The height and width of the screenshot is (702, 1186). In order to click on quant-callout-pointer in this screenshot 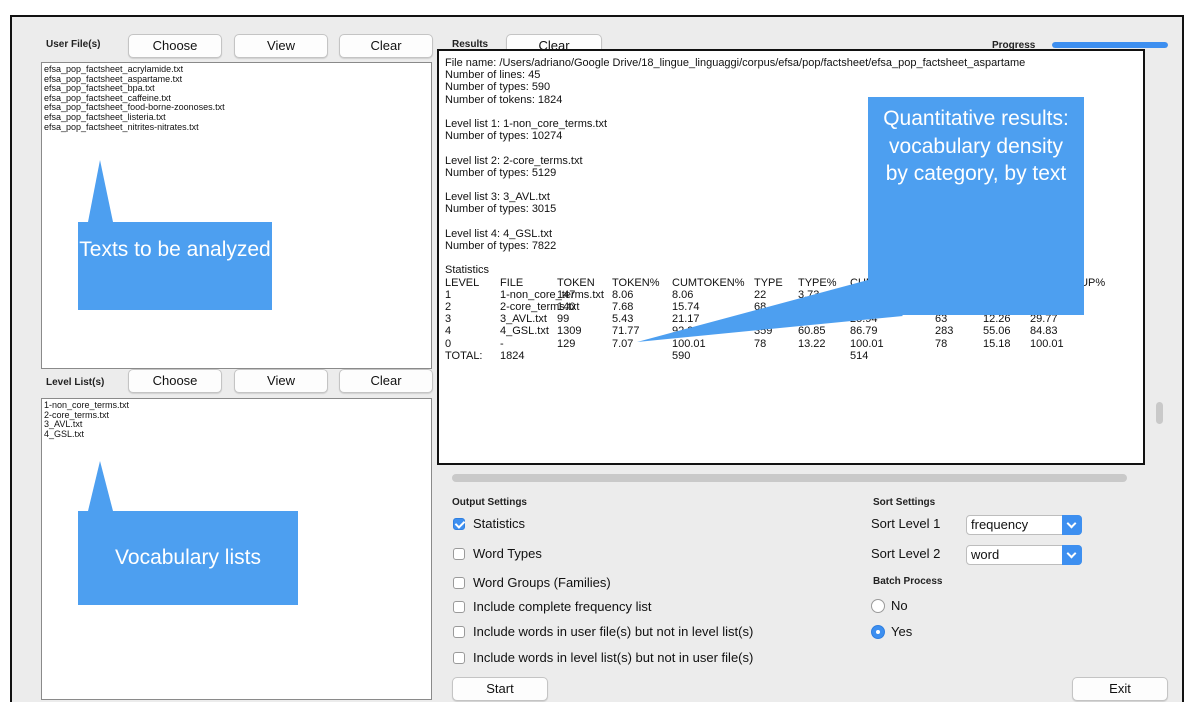, I will do `click(770, 311)`.